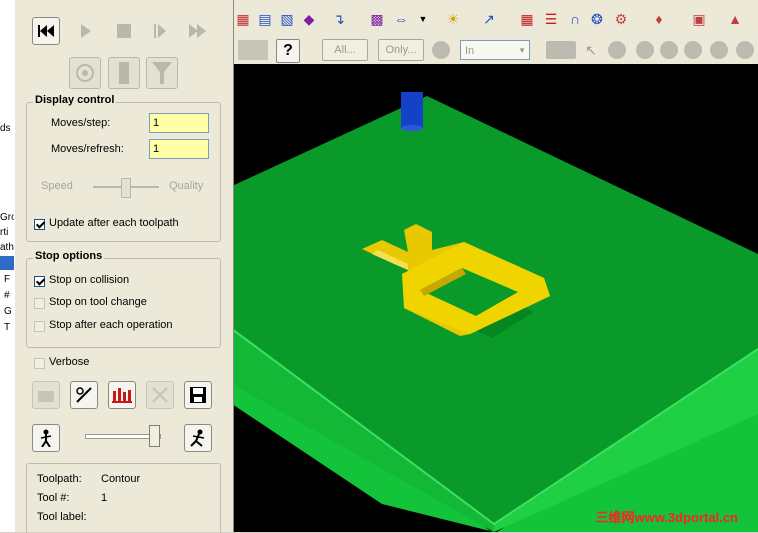  Describe the element at coordinates (441, 50) in the screenshot. I see `filter-icon` at that location.